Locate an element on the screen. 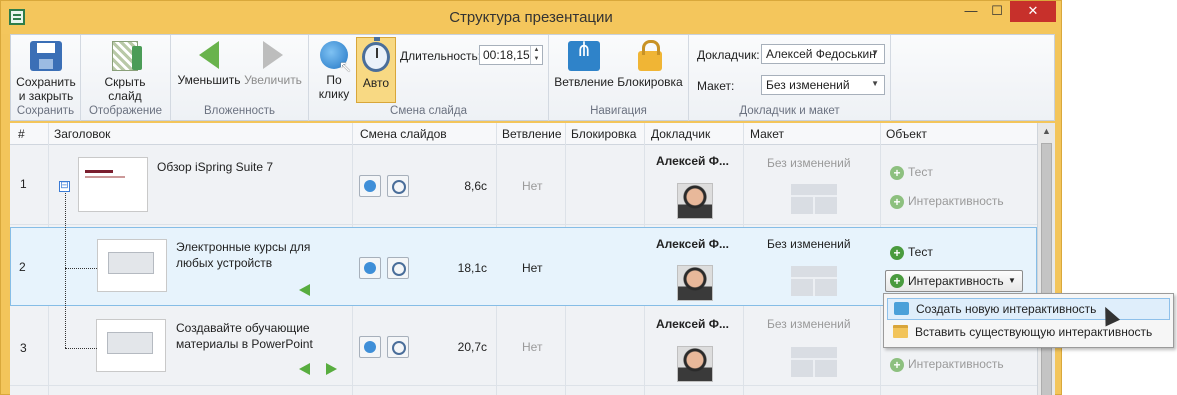  window-title: Структура презентации is located at coordinates (531, 17).